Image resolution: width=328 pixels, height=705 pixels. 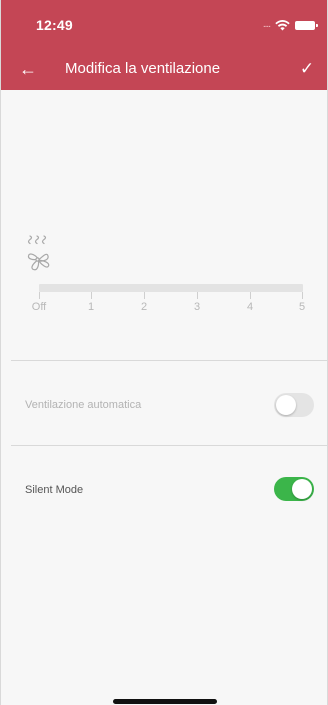 What do you see at coordinates (54, 25) in the screenshot?
I see `status-time: 12:49` at bounding box center [54, 25].